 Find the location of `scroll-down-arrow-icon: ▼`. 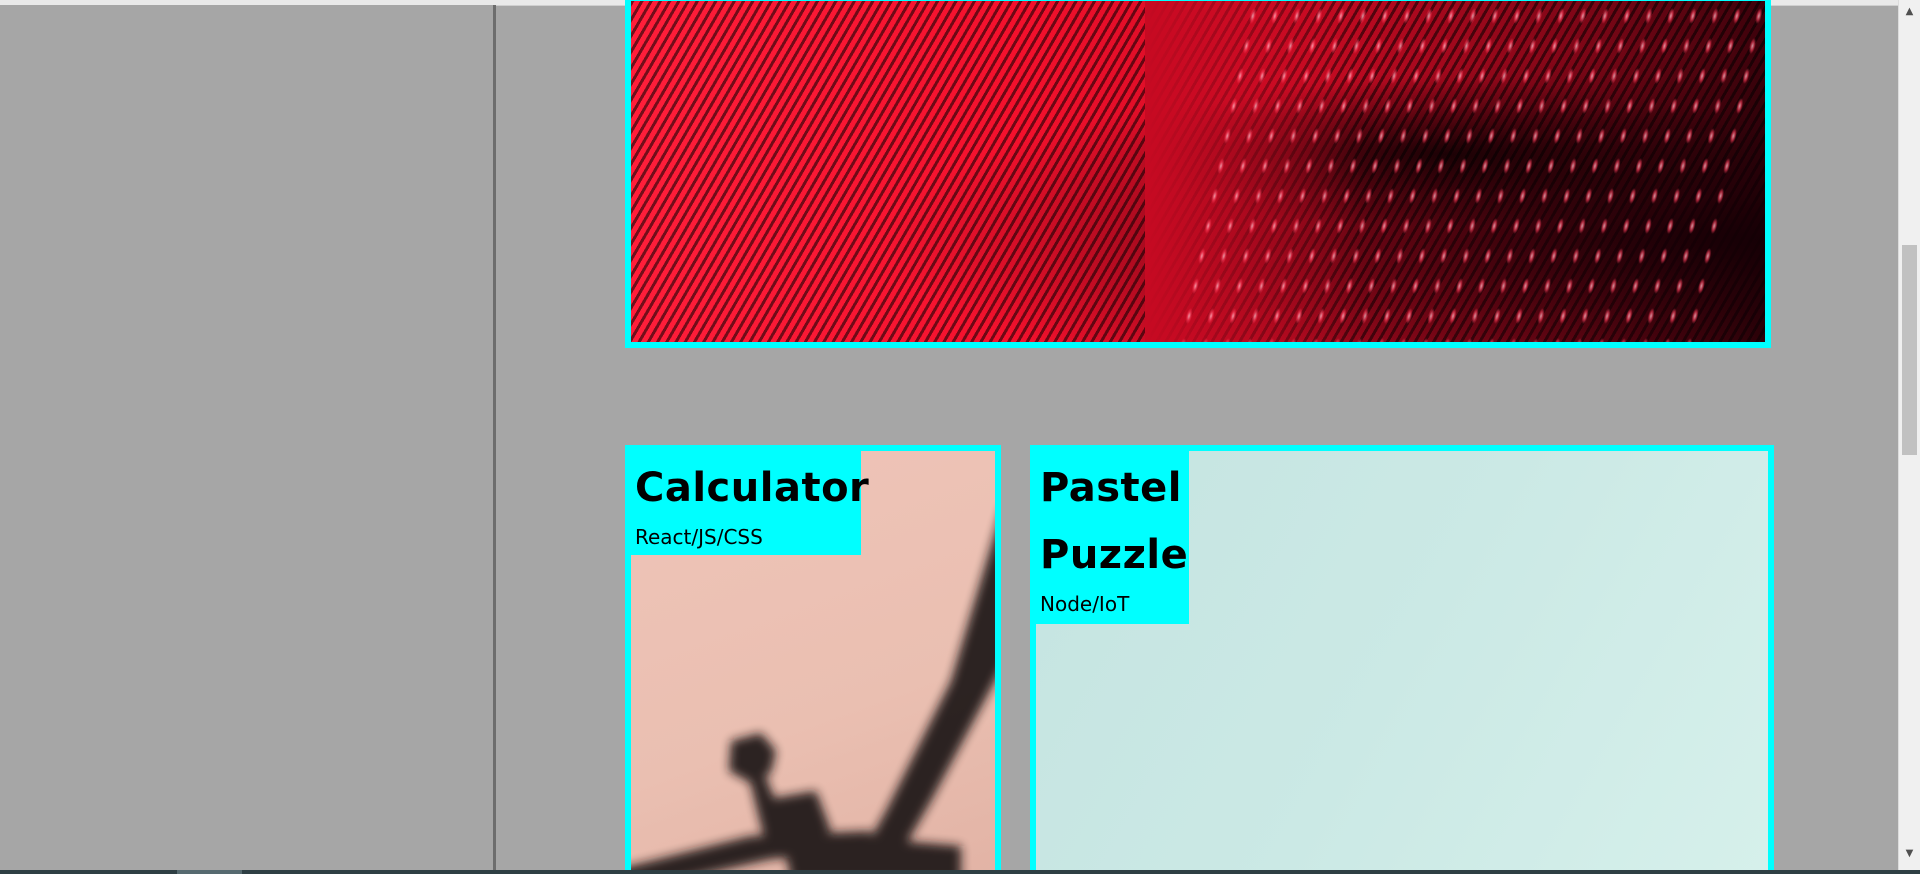

scroll-down-arrow-icon: ▼ is located at coordinates (1909, 853).